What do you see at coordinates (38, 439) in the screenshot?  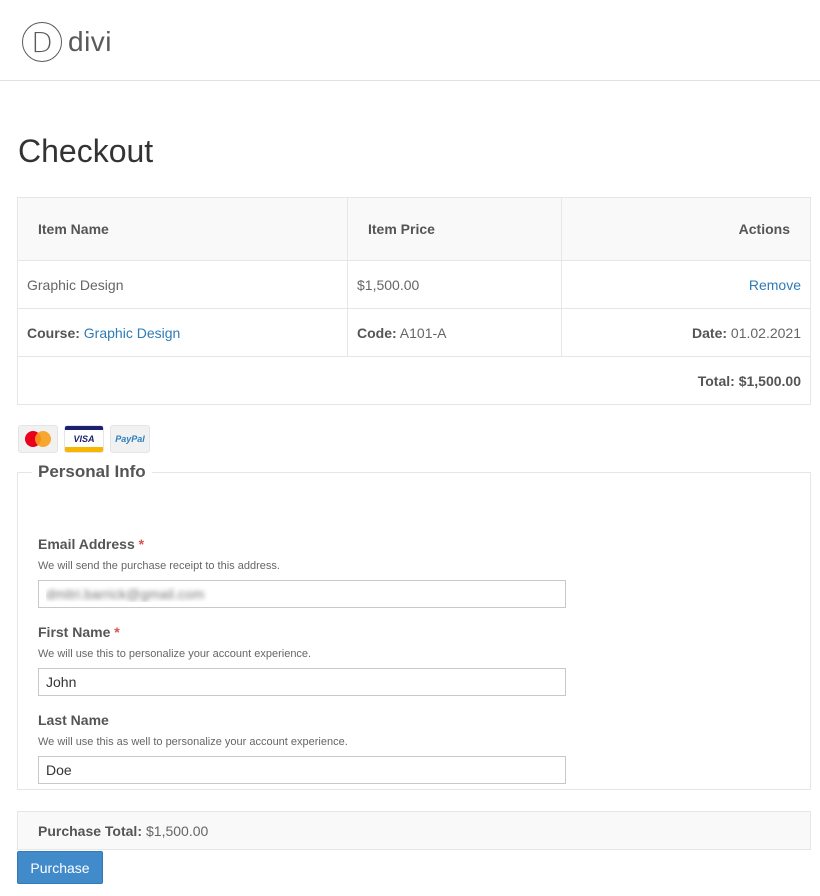 I see `mastercard-icon` at bounding box center [38, 439].